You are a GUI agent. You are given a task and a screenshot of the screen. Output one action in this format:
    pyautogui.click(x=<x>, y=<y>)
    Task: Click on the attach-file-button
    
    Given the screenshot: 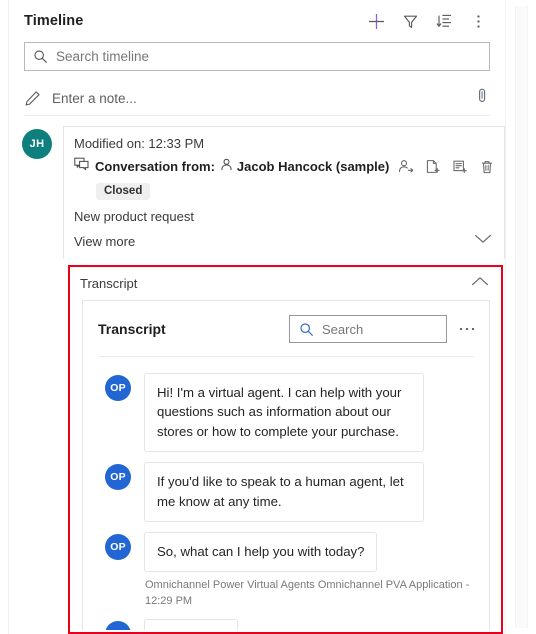 What is the action you would take?
    pyautogui.click(x=482, y=98)
    